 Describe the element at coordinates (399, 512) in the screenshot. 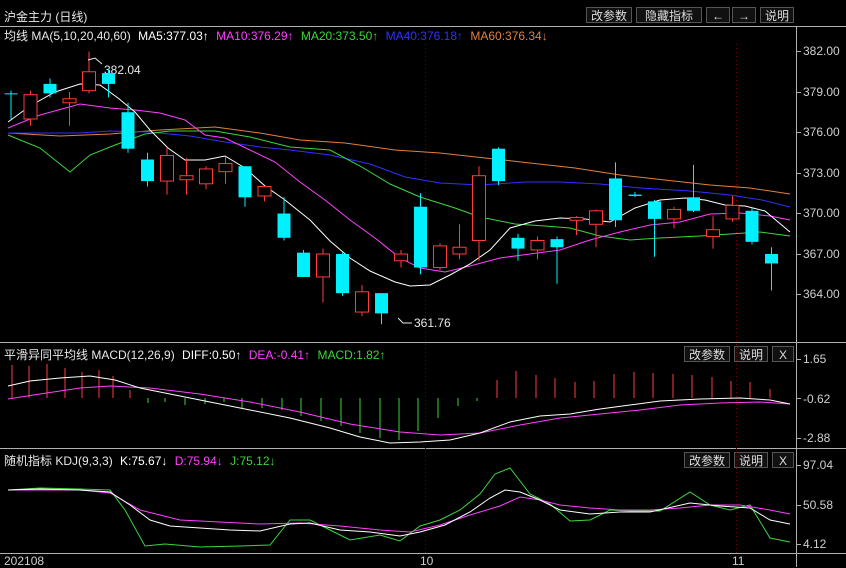

I see `k-line` at that location.